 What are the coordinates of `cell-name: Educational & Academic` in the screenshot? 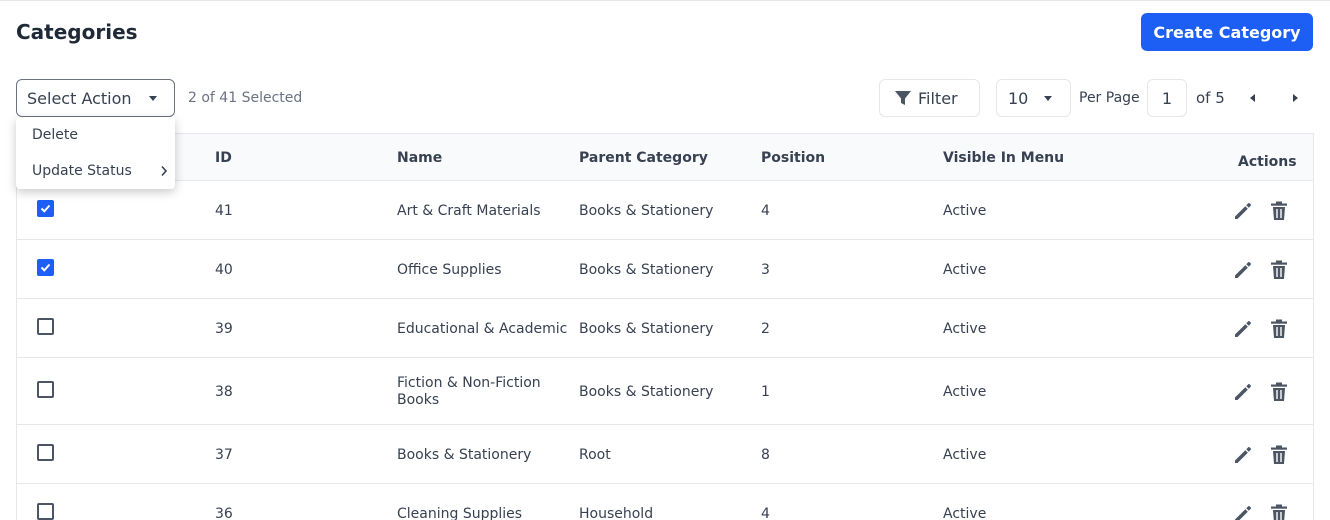 It's located at (482, 329).